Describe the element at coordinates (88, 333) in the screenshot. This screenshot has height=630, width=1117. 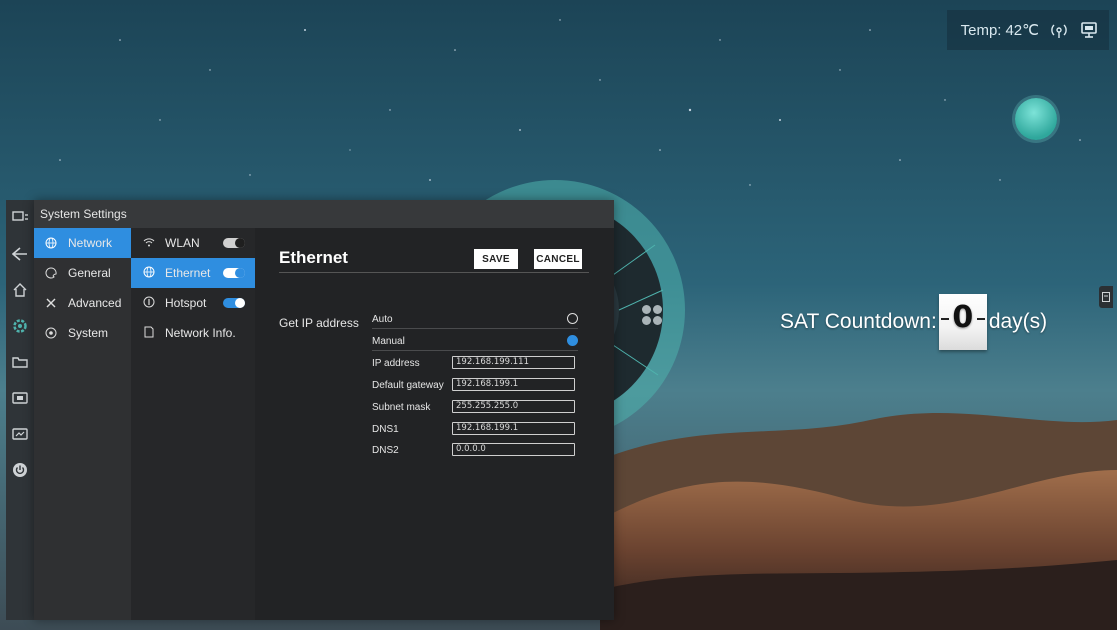
I see `menu-item-label: System` at that location.